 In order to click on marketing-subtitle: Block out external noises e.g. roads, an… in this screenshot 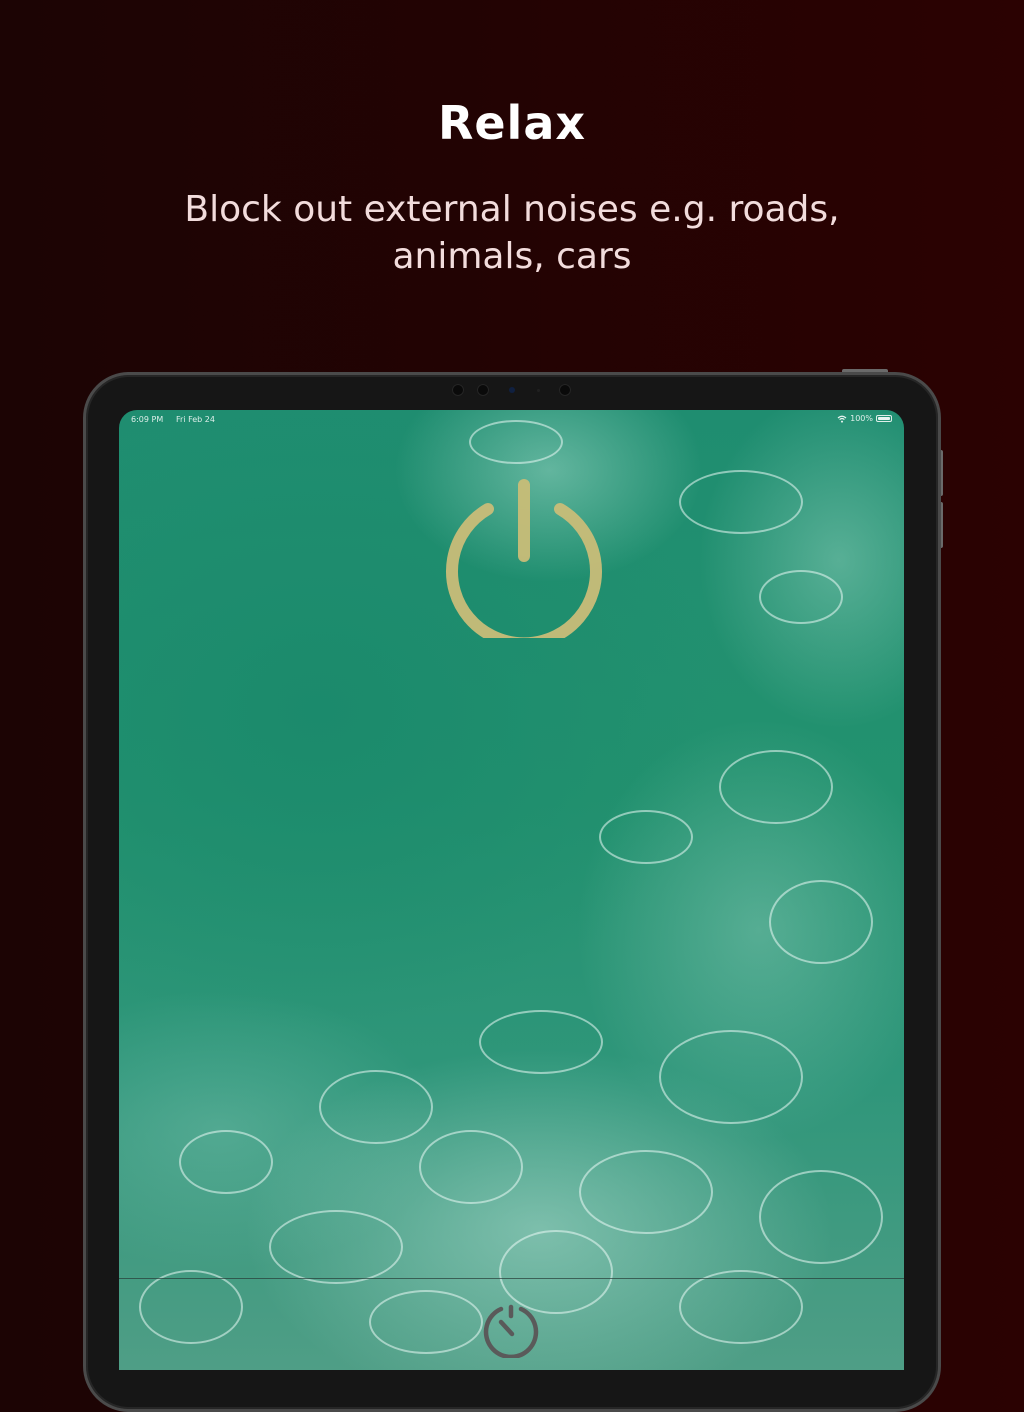, I will do `click(512, 233)`.